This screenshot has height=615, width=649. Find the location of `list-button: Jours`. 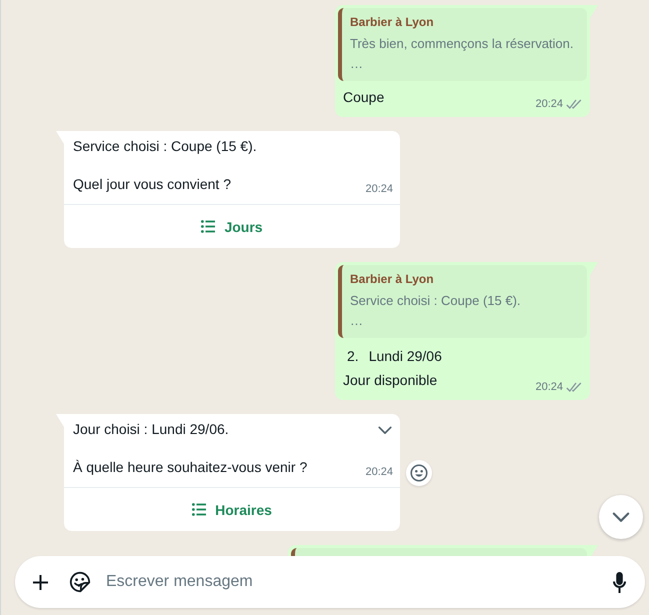

list-button: Jours is located at coordinates (232, 226).